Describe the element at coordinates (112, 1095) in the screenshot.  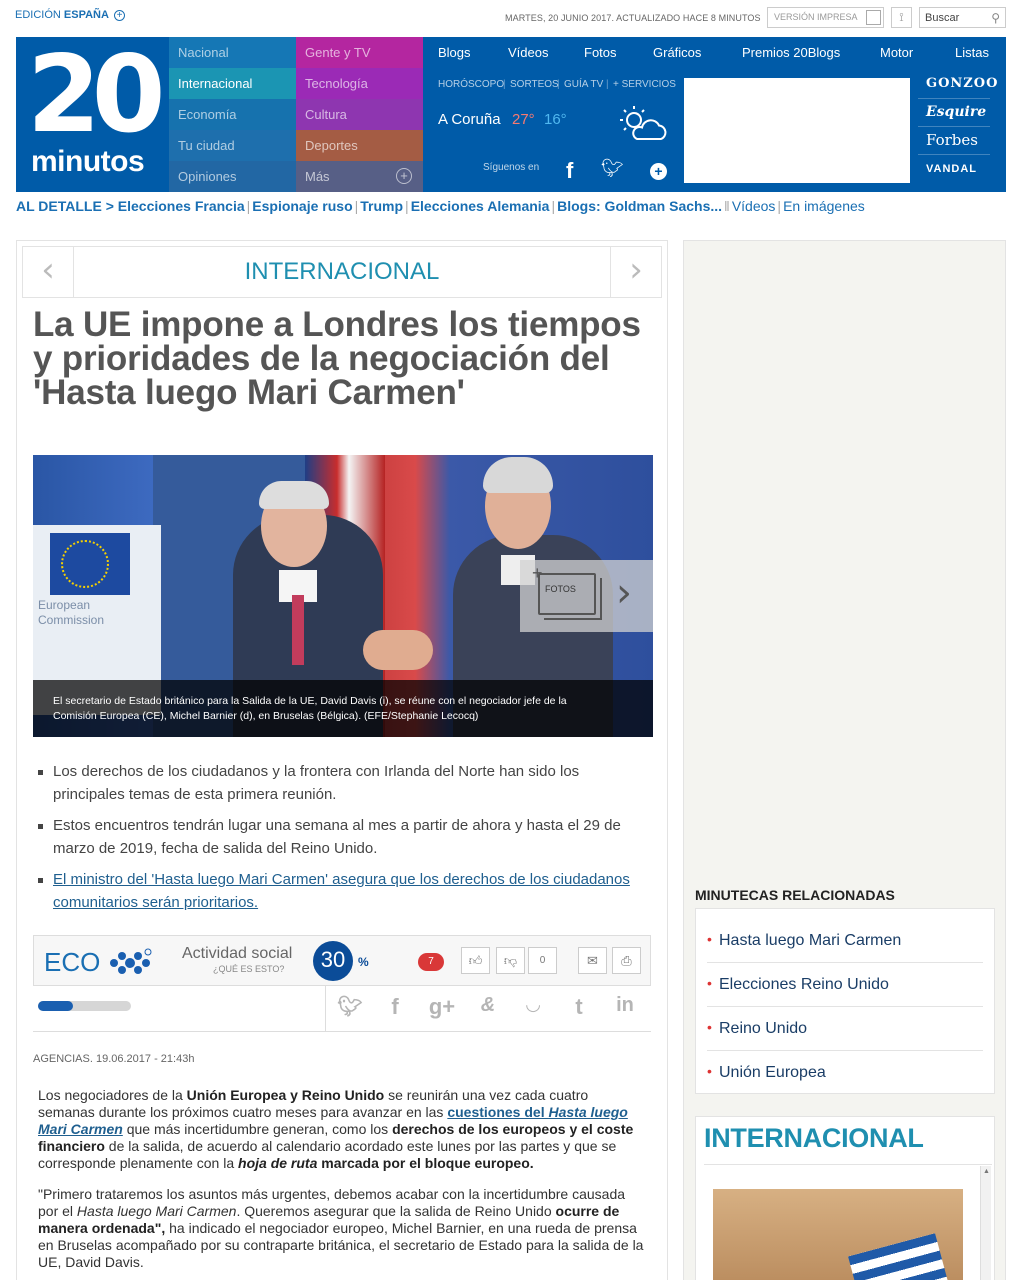
I see `text: Los negociadores de la` at that location.